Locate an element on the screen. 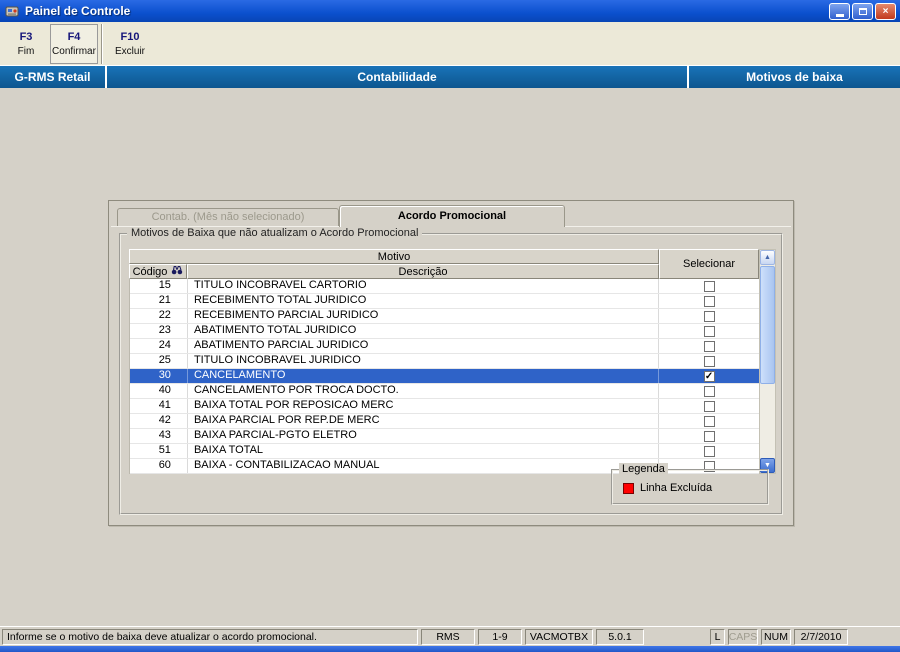 The width and height of the screenshot is (900, 652). confirmar-button: F4 Confirmar is located at coordinates (74, 43).